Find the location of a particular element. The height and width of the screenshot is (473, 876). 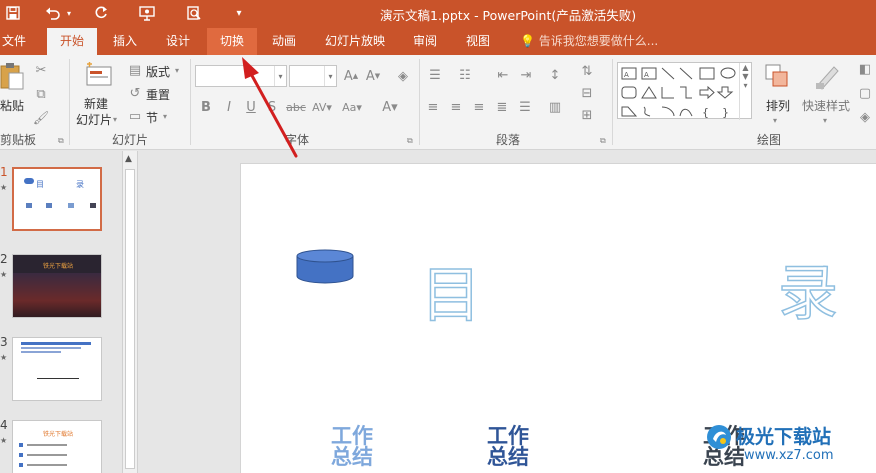

redo-icon is located at coordinates (101, 13).